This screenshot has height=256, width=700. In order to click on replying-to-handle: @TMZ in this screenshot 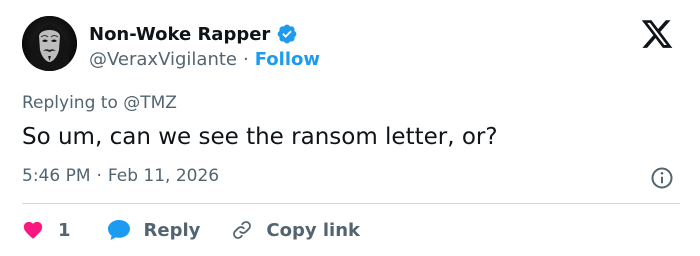, I will do `click(150, 103)`.